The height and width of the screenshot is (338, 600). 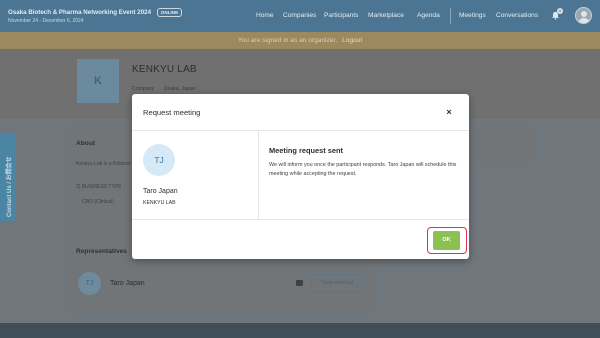 I want to click on participant-avatar: TJ, so click(x=159, y=160).